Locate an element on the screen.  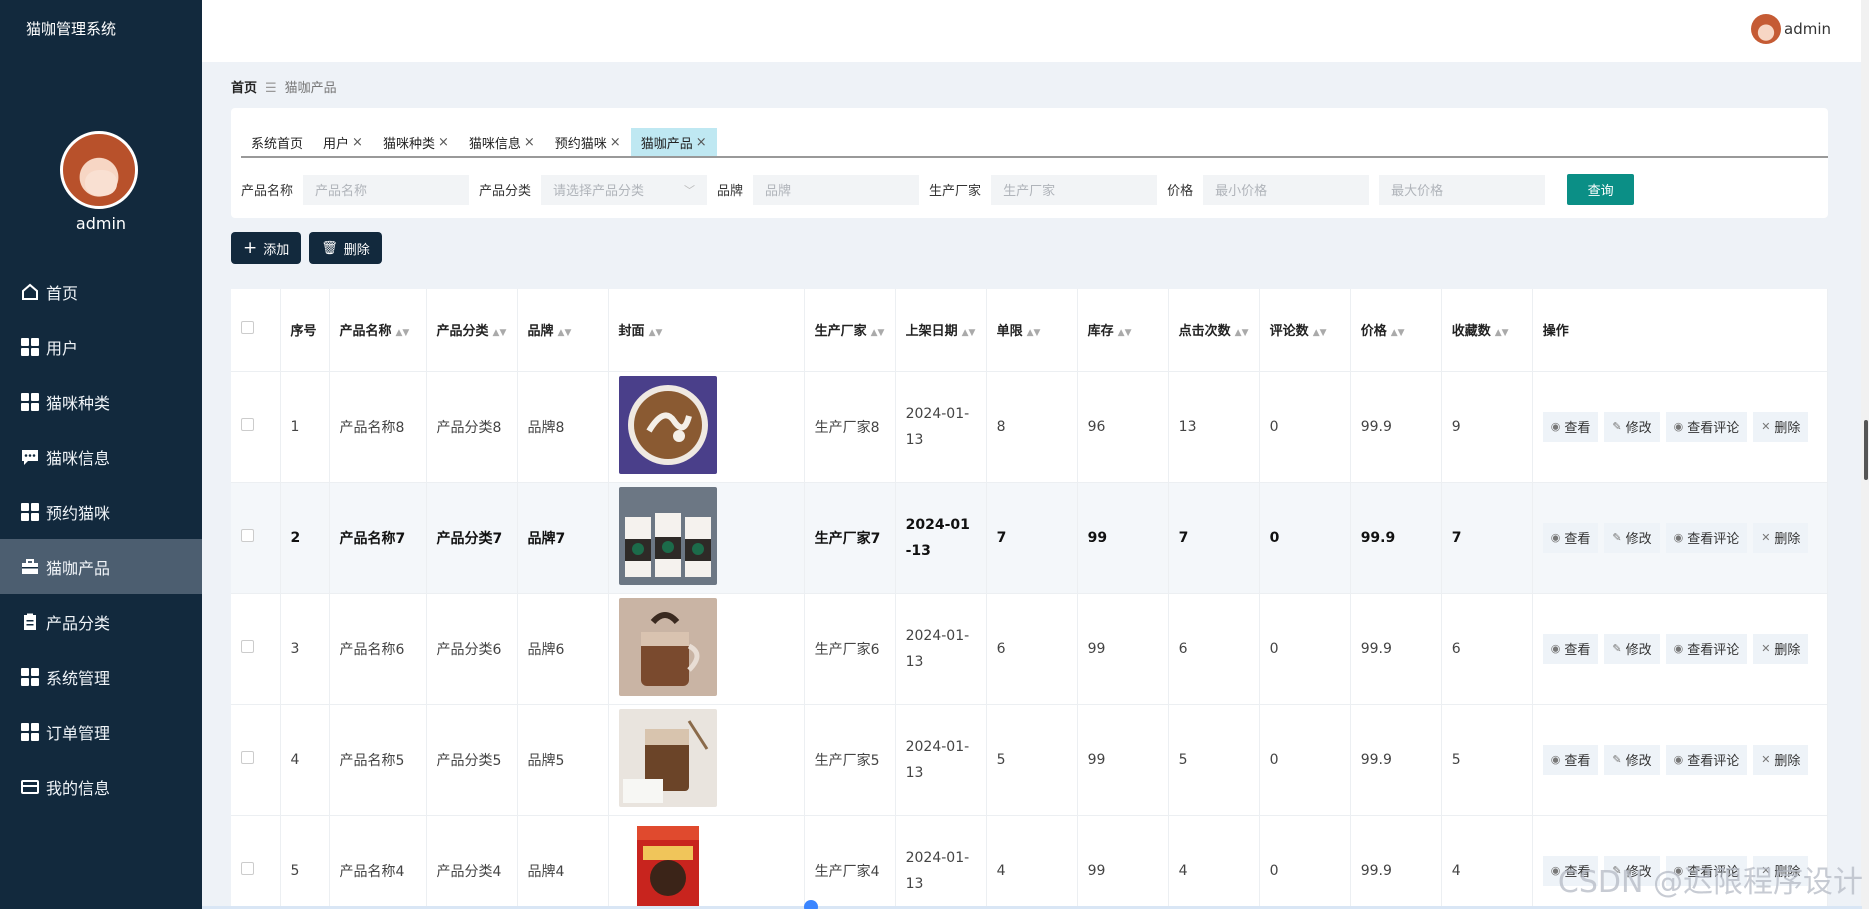
tab-5: 猫咖产品 × is located at coordinates (673, 142).